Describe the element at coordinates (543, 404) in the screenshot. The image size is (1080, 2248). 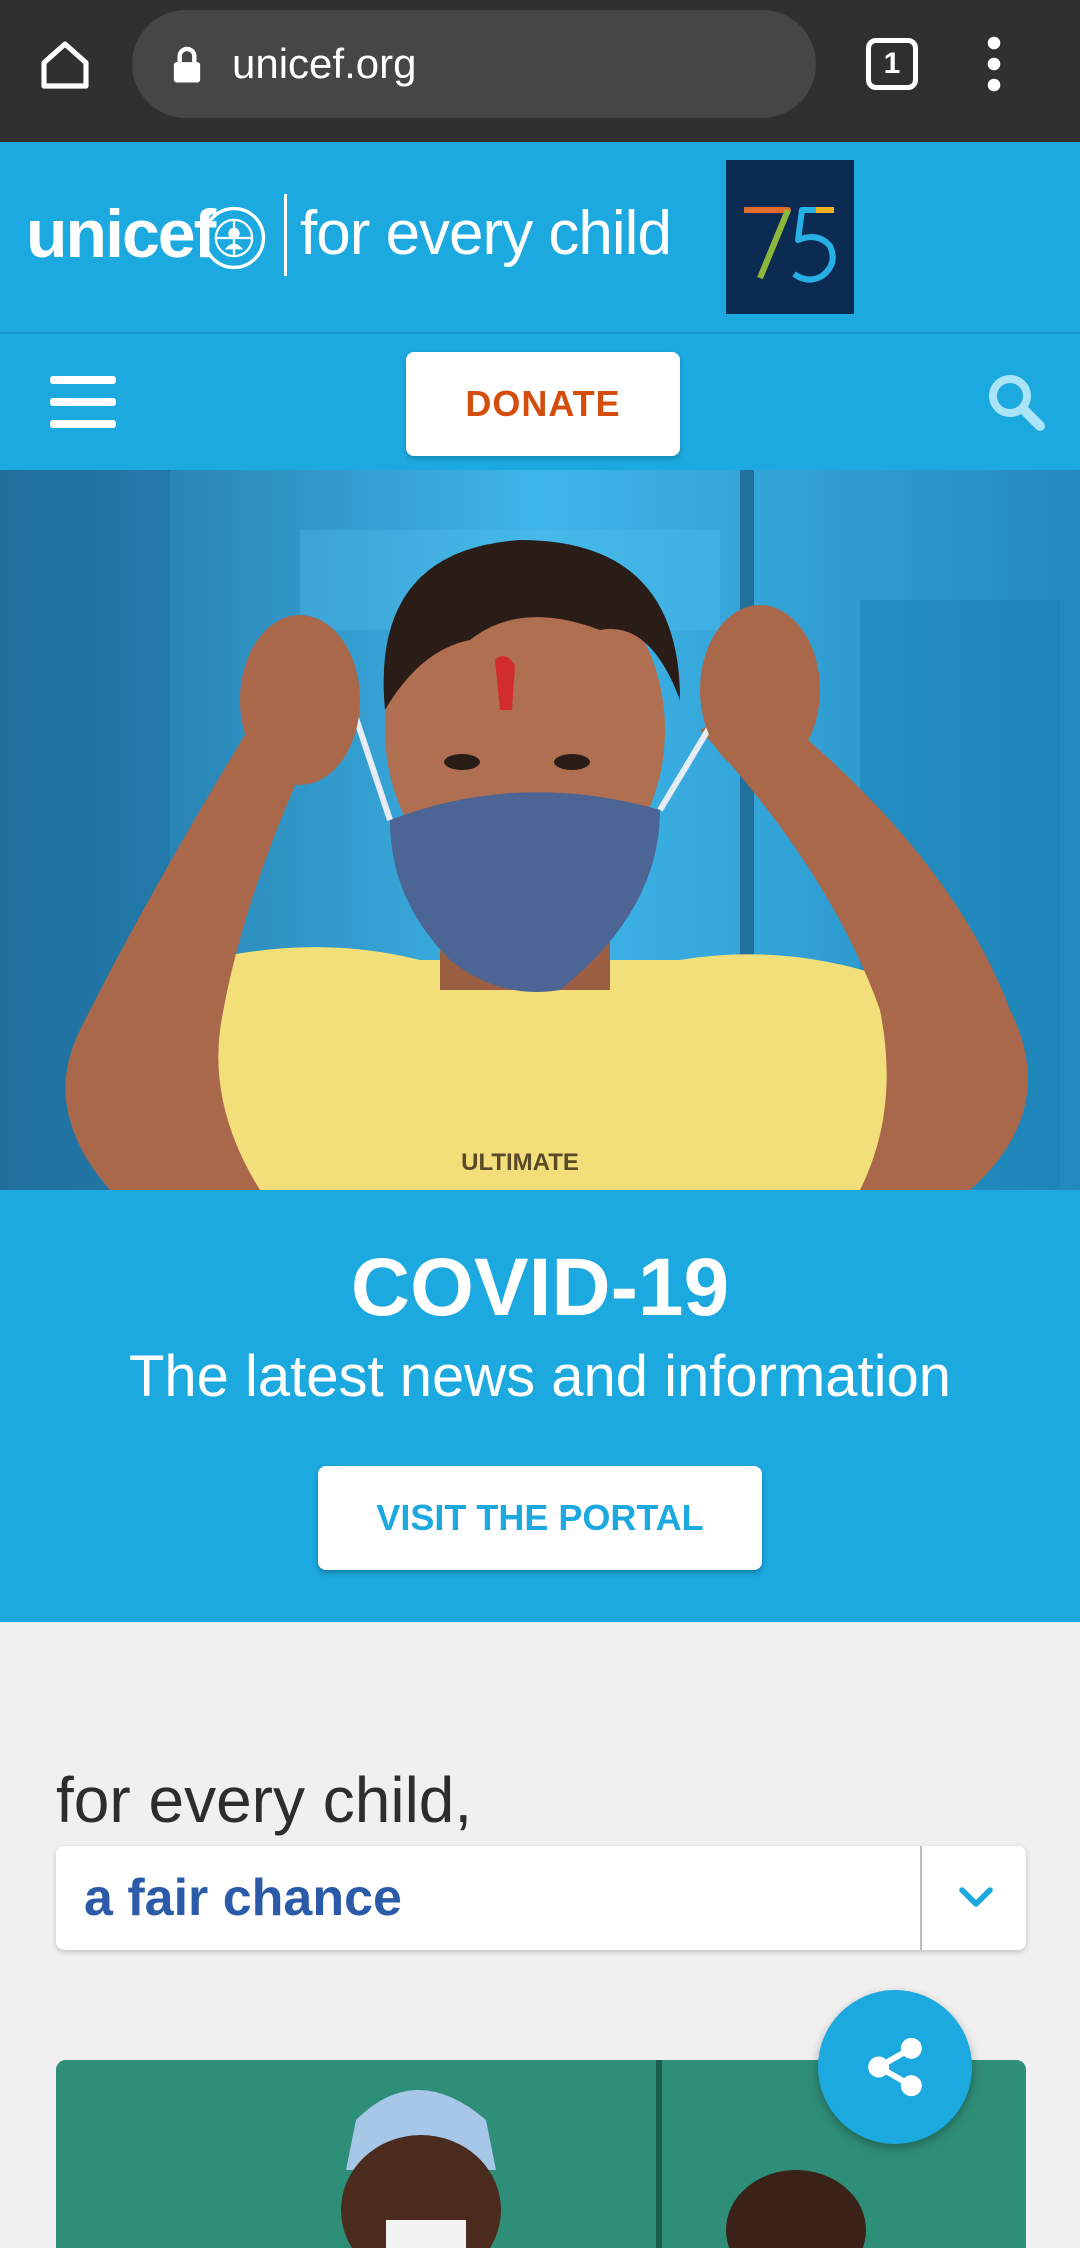
I see `donate-button: DONATE` at that location.